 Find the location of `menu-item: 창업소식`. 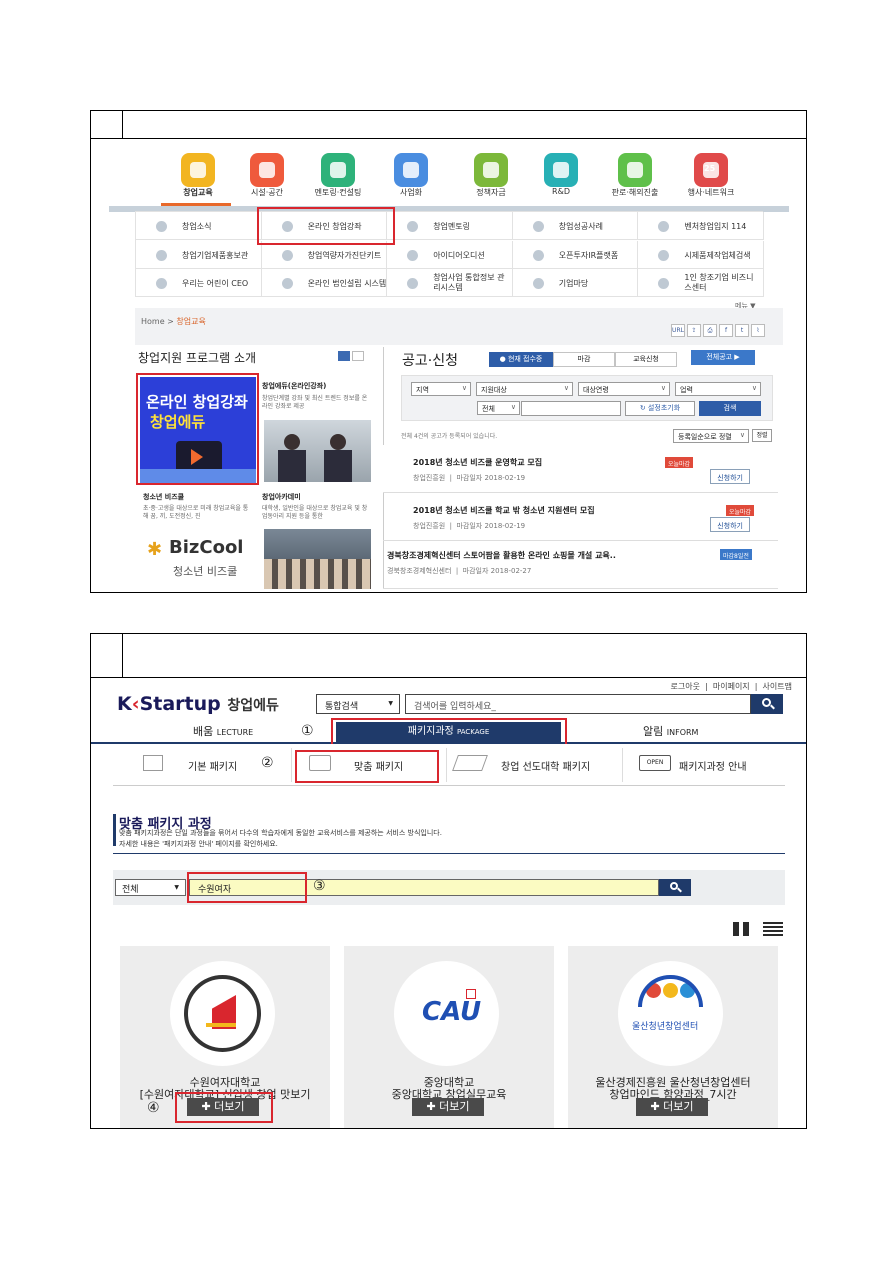

menu-item: 창업소식 is located at coordinates (199, 226).